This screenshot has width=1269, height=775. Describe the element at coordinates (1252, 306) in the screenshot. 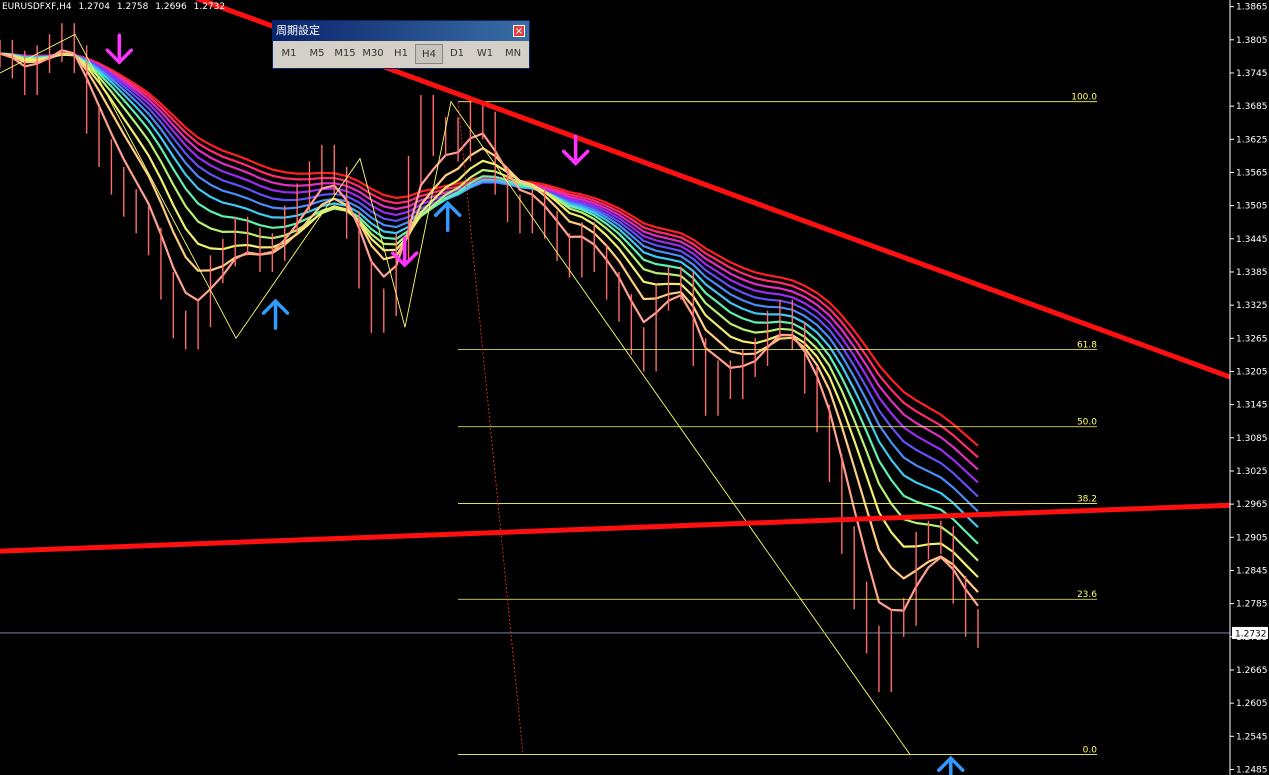

I see `y-tick-label: 1.3325` at that location.